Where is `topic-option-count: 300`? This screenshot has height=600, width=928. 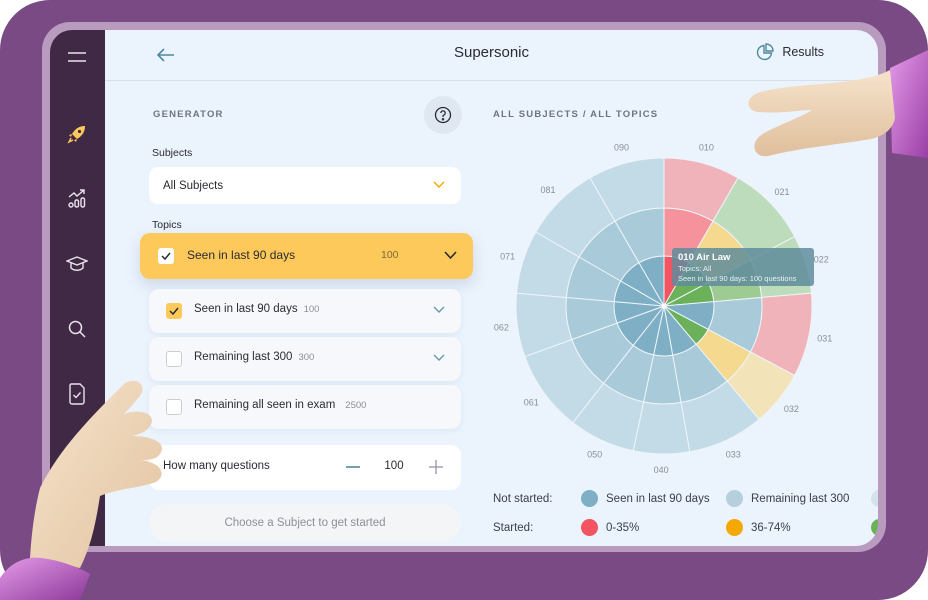
topic-option-count: 300 is located at coordinates (306, 357).